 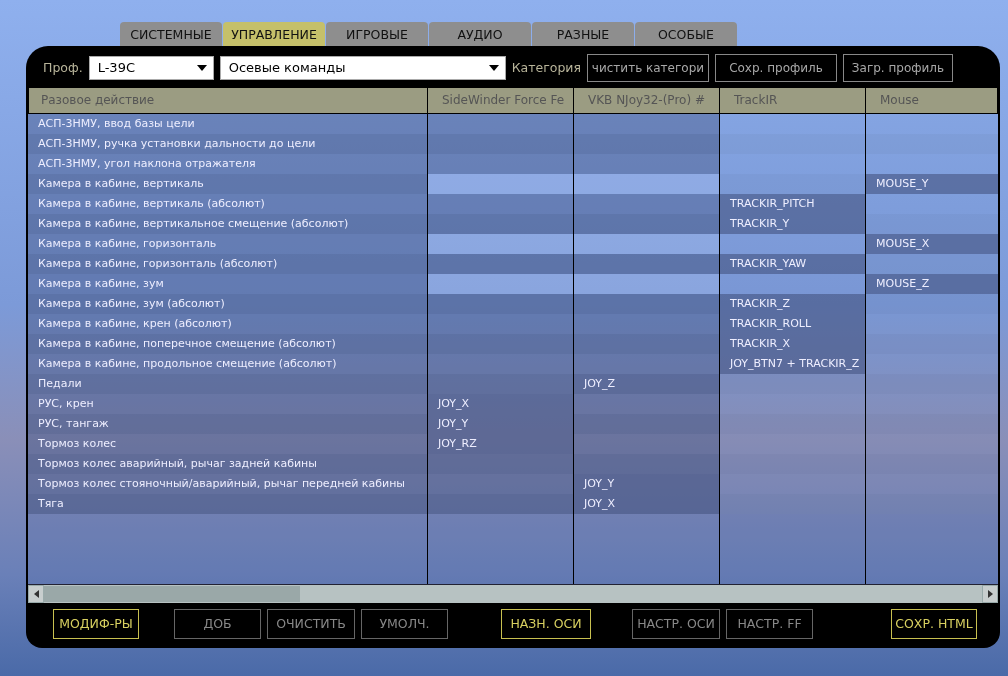 What do you see at coordinates (404, 623) in the screenshot?
I see `action-button: УМОЛЧ.` at bounding box center [404, 623].